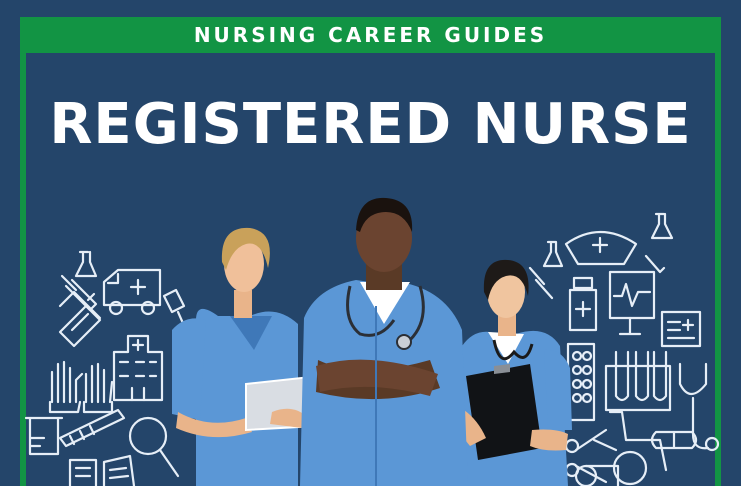 Image resolution: width=741 pixels, height=486 pixels. I want to click on gloves-icon, so click(81, 387).